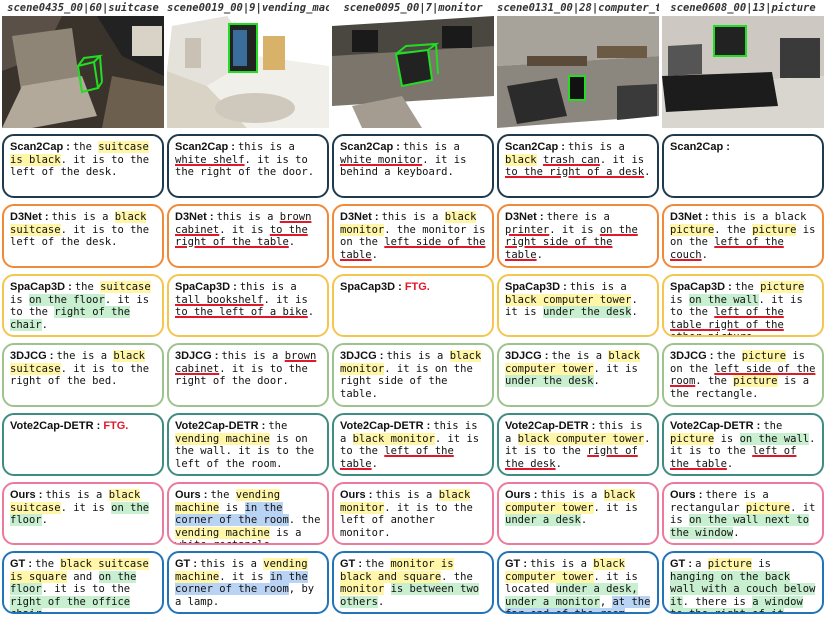 The height and width of the screenshot is (620, 830). What do you see at coordinates (83, 72) in the screenshot?
I see `scene-image-suitcase` at bounding box center [83, 72].